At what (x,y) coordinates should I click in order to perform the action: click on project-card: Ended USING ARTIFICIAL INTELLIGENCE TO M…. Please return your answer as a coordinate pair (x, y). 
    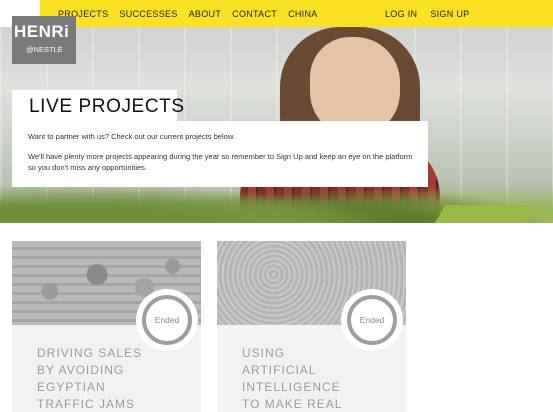
    Looking at the image, I should click on (311, 326).